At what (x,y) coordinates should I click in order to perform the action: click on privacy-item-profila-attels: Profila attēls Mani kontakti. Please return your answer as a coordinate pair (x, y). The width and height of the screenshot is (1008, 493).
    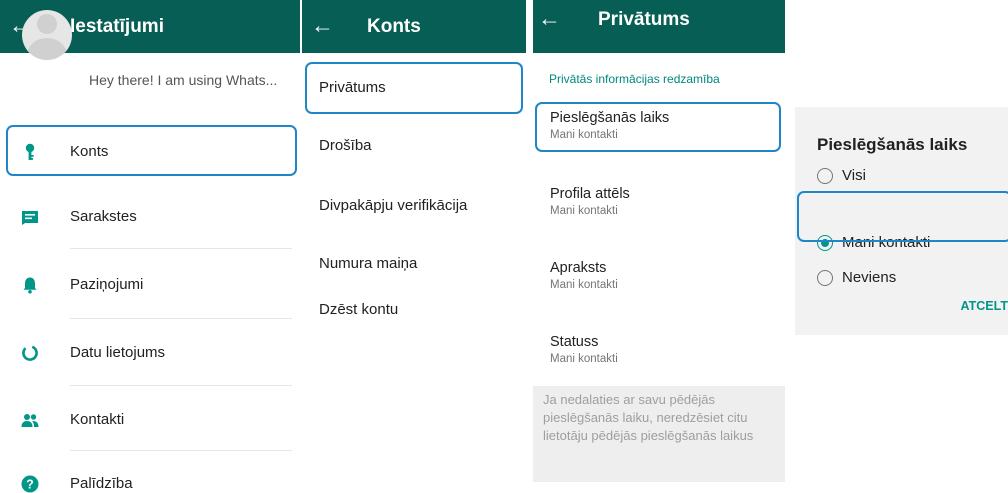
    Looking at the image, I should click on (659, 208).